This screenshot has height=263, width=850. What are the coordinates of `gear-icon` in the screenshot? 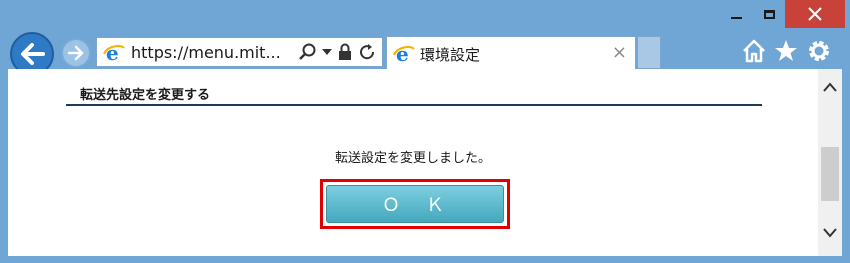 It's located at (819, 51).